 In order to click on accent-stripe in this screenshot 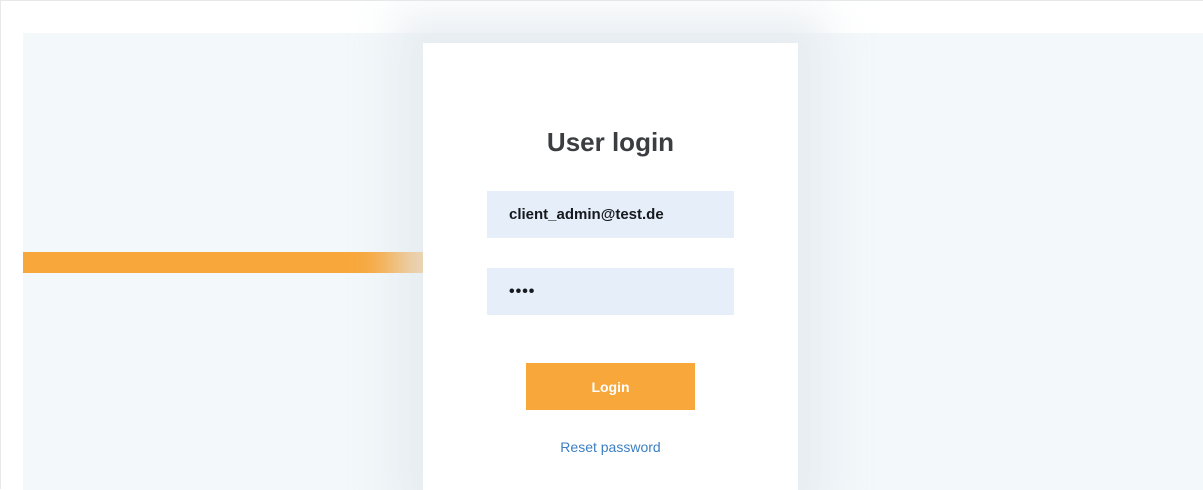, I will do `click(224, 262)`.